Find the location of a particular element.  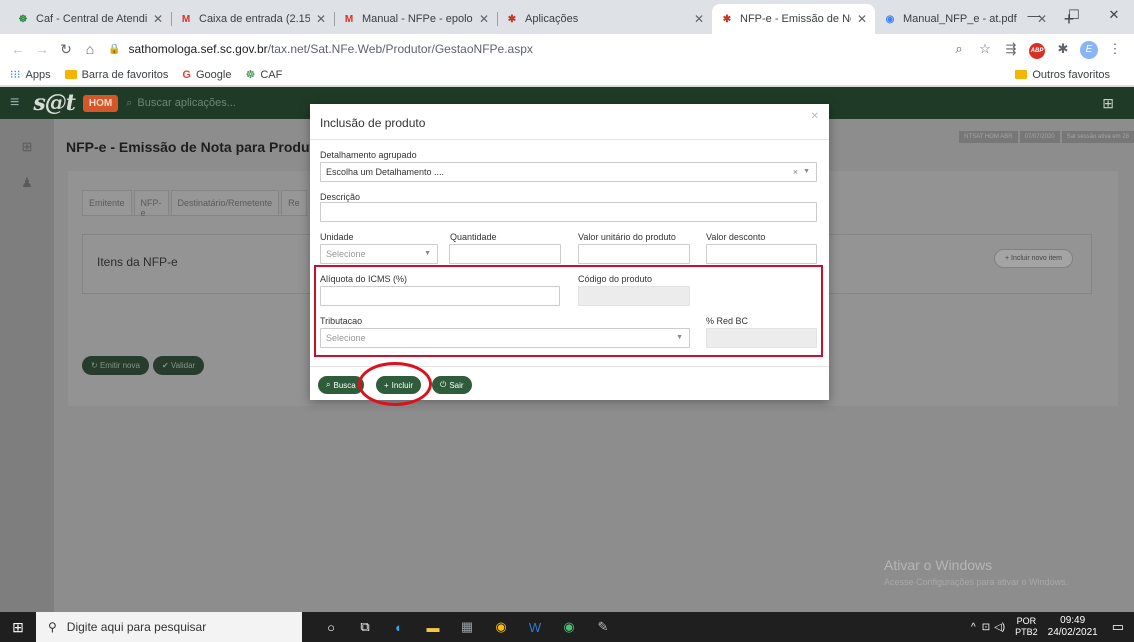

clear-icon: × is located at coordinates (795, 172).